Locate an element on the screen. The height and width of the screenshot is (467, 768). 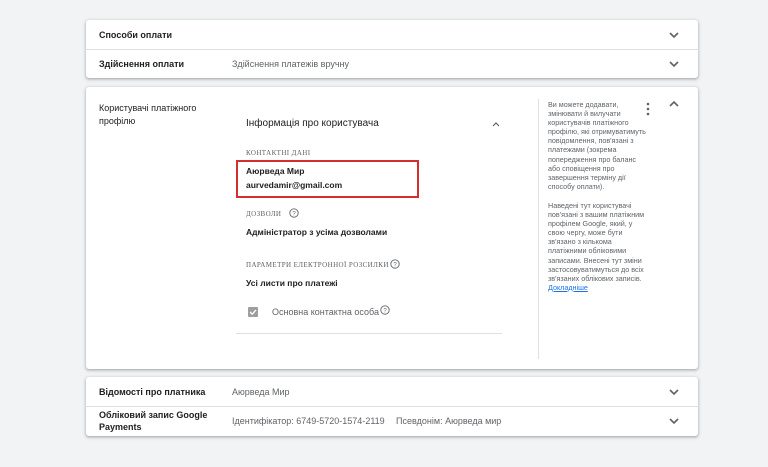
more-vert-icon is located at coordinates (648, 109).